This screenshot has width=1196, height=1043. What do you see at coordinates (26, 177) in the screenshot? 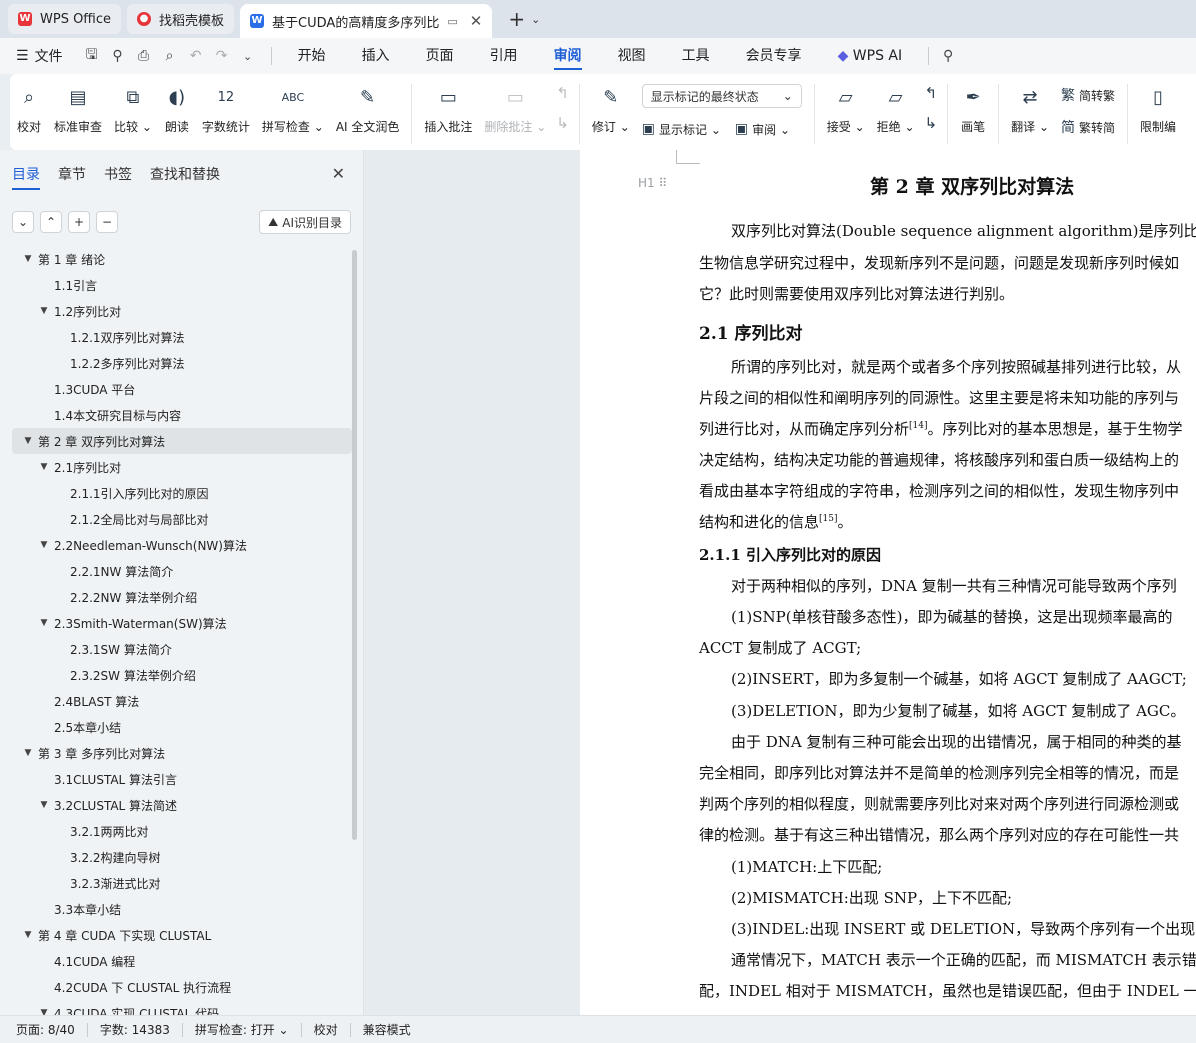
I see `tab-toc: 目录` at bounding box center [26, 177].